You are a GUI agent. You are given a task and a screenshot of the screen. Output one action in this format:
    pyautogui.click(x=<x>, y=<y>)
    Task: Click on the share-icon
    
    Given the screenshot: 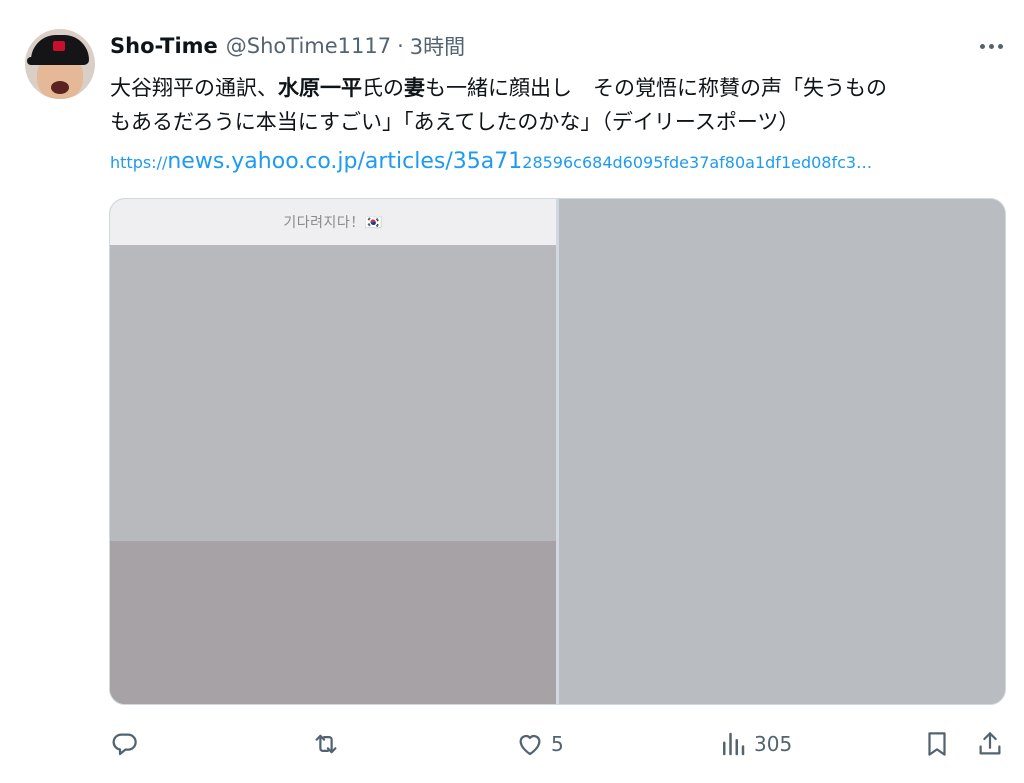 What is the action you would take?
    pyautogui.click(x=990, y=743)
    